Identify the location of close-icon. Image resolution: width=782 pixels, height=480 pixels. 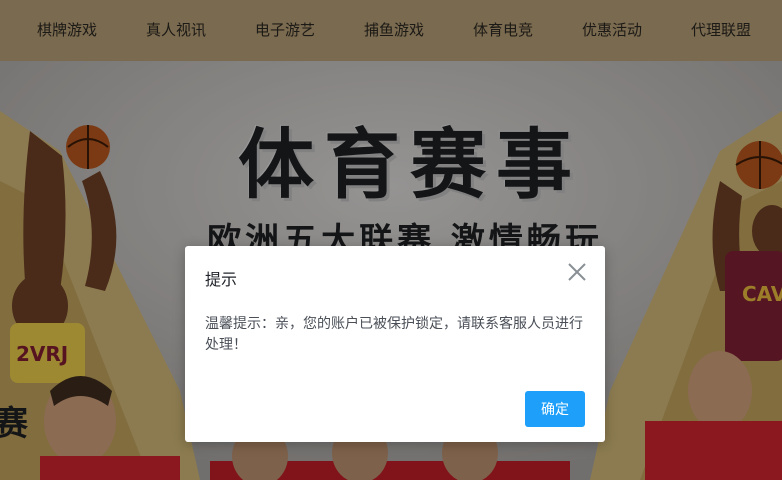
(577, 272).